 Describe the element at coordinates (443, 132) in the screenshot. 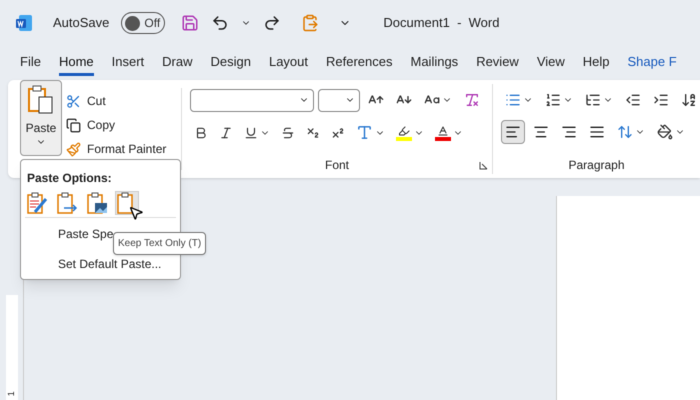

I see `font-color-icon` at that location.